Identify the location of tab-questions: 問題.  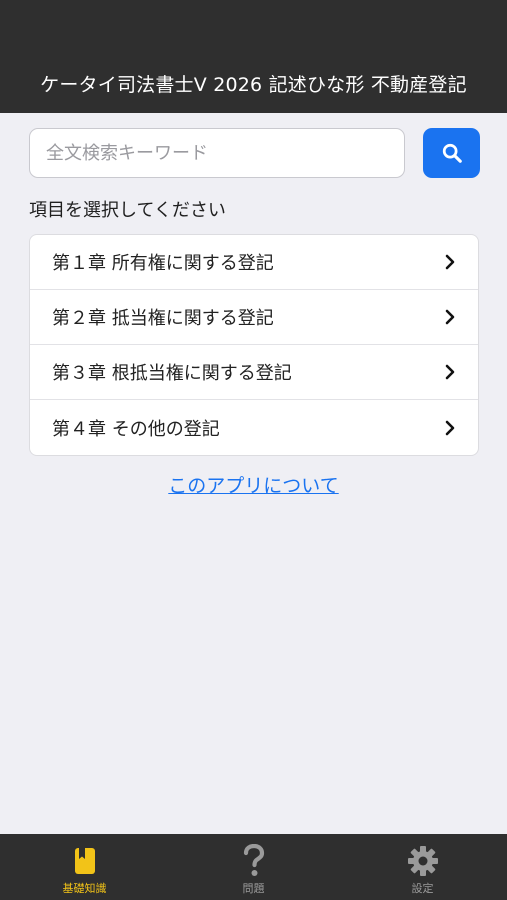
(253, 867).